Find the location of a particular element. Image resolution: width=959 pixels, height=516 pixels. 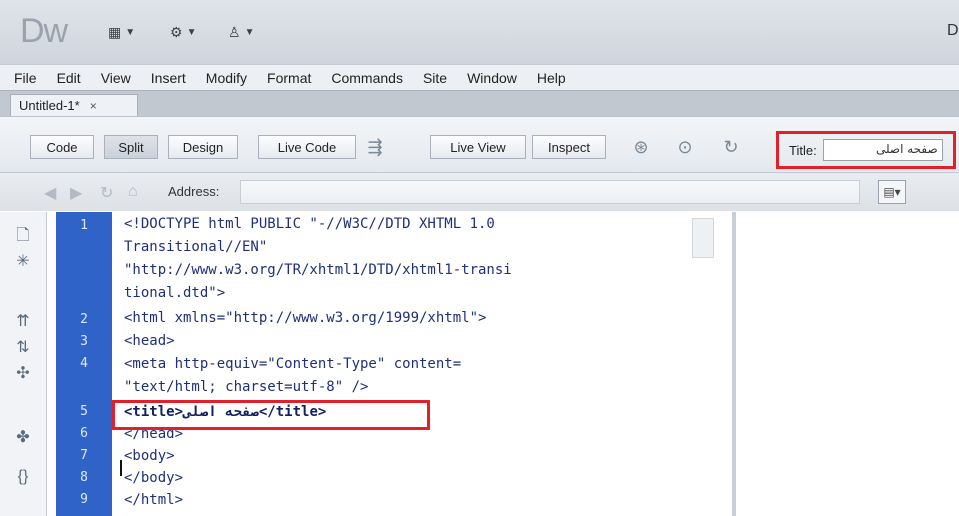

code-view-button: Code is located at coordinates (62, 147).